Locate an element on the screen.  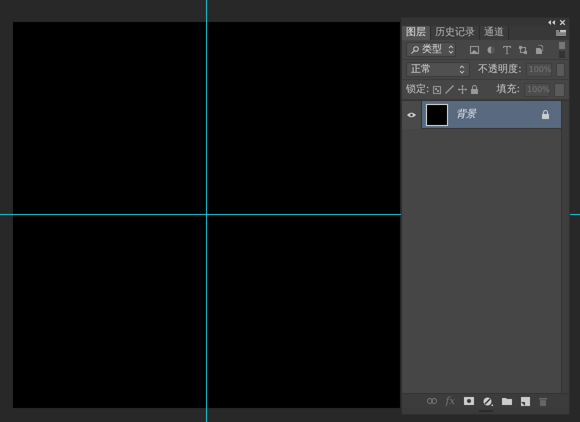
type-filter-icon is located at coordinates (507, 50).